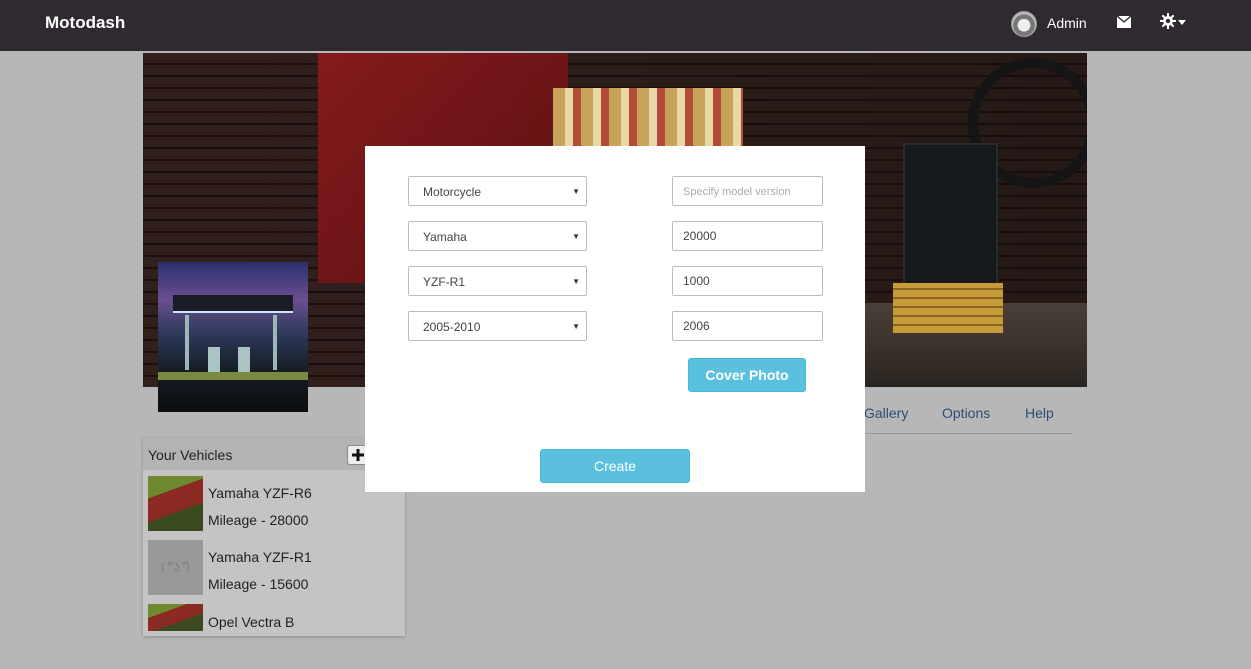 This screenshot has width=1251, height=669. Describe the element at coordinates (190, 455) in the screenshot. I see `vehicles-title: Your Vehicles` at that location.